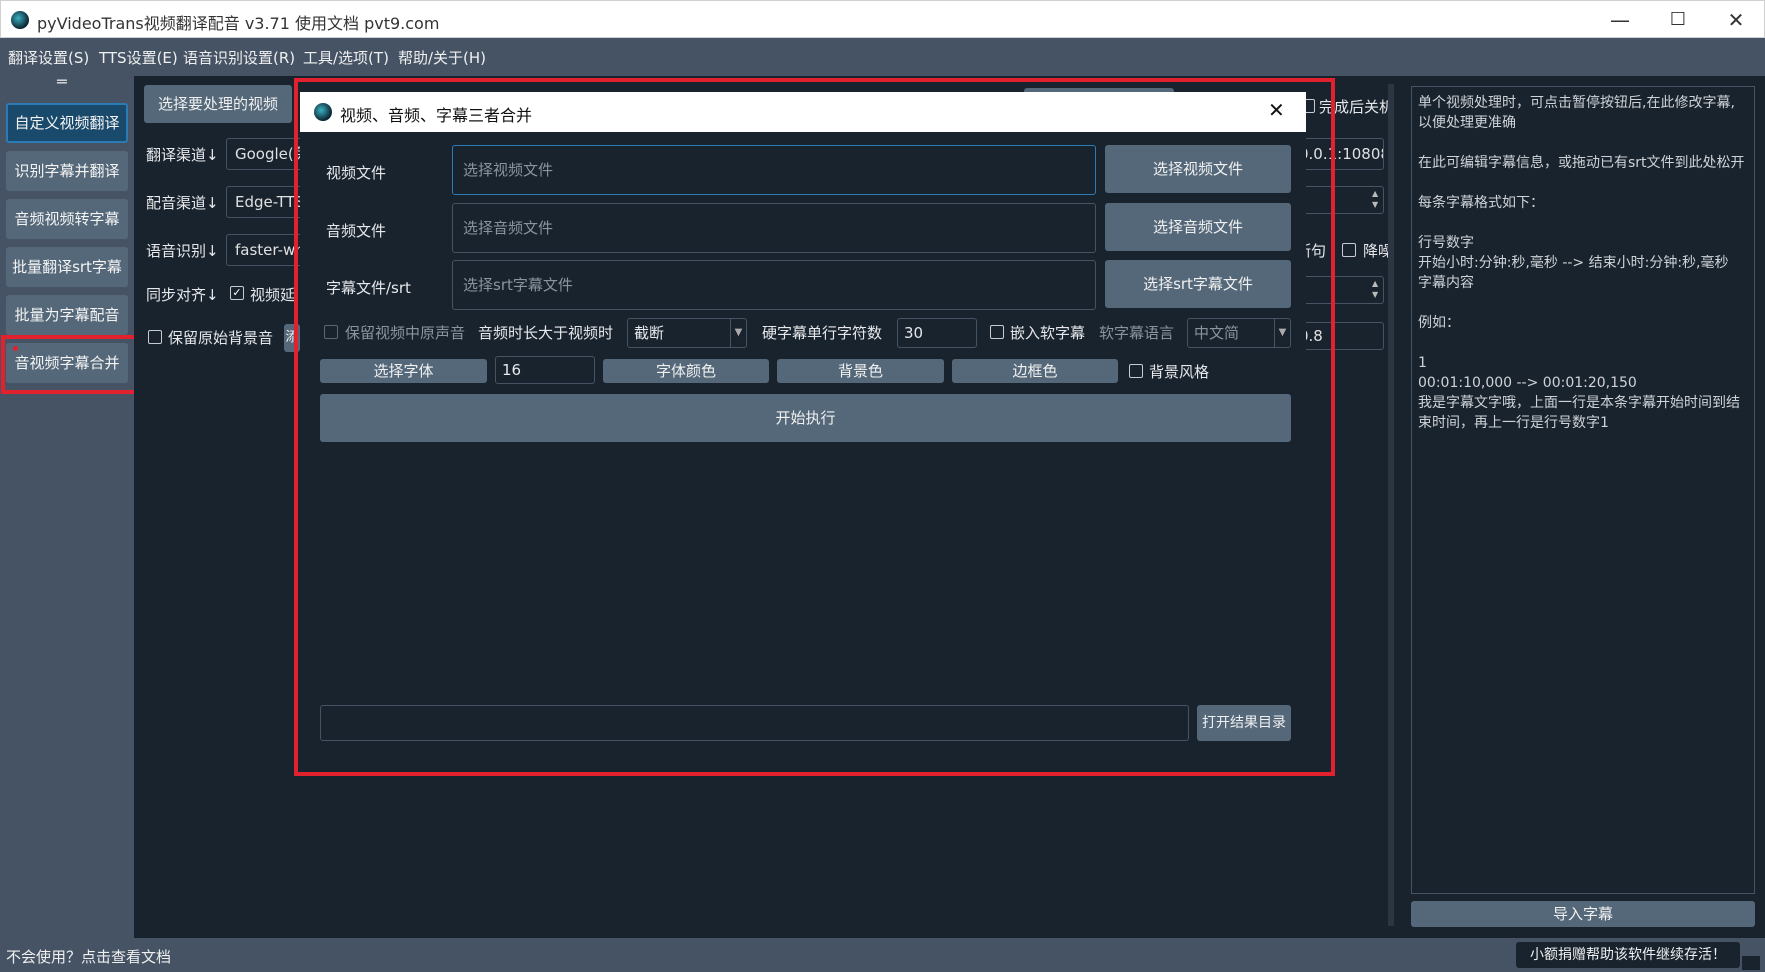 The image size is (1765, 972). I want to click on notes-line: 例如：, so click(1439, 323).